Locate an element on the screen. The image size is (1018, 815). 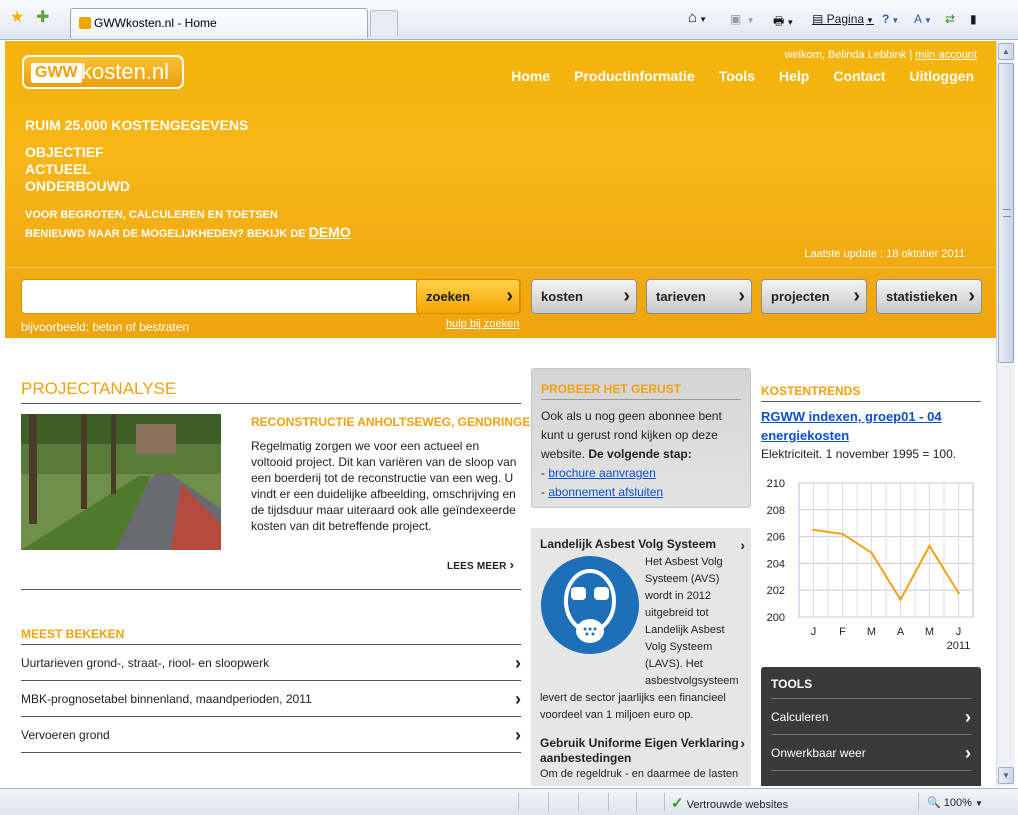
nav-help: Help is located at coordinates (794, 76).